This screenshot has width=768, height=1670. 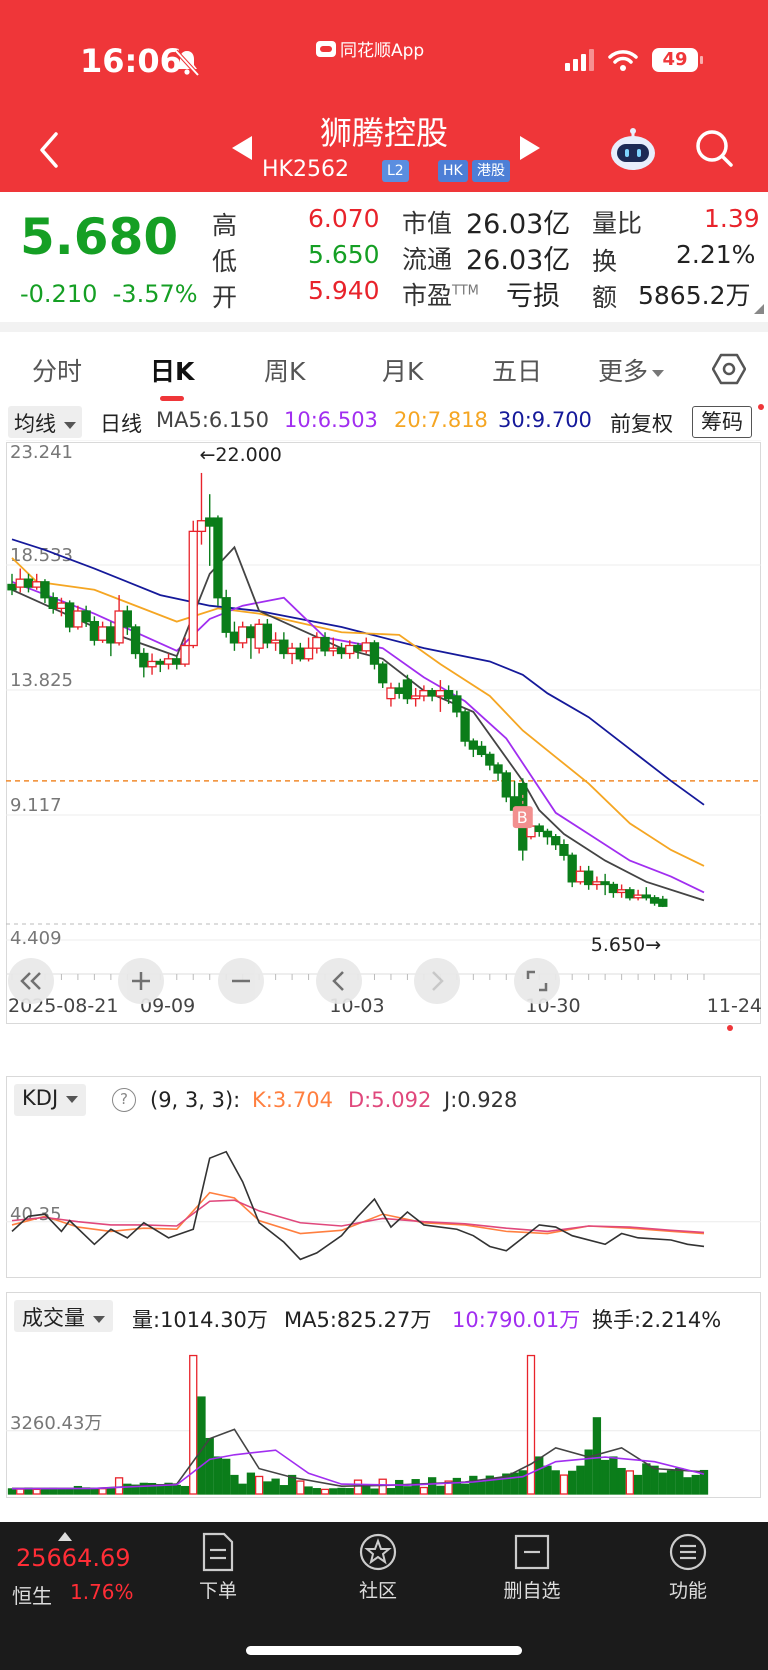 What do you see at coordinates (36, 938) in the screenshot?
I see `y-tick-label: 4.409` at bounding box center [36, 938].